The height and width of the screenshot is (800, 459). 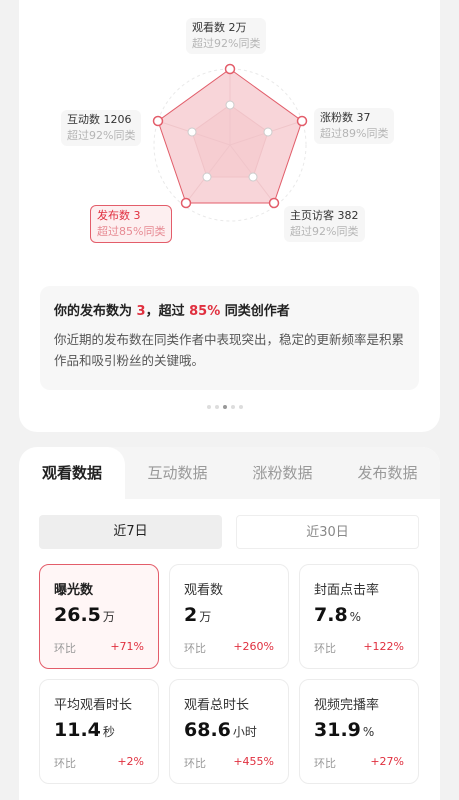 I want to click on metric-value: 31.9%, so click(x=344, y=730).